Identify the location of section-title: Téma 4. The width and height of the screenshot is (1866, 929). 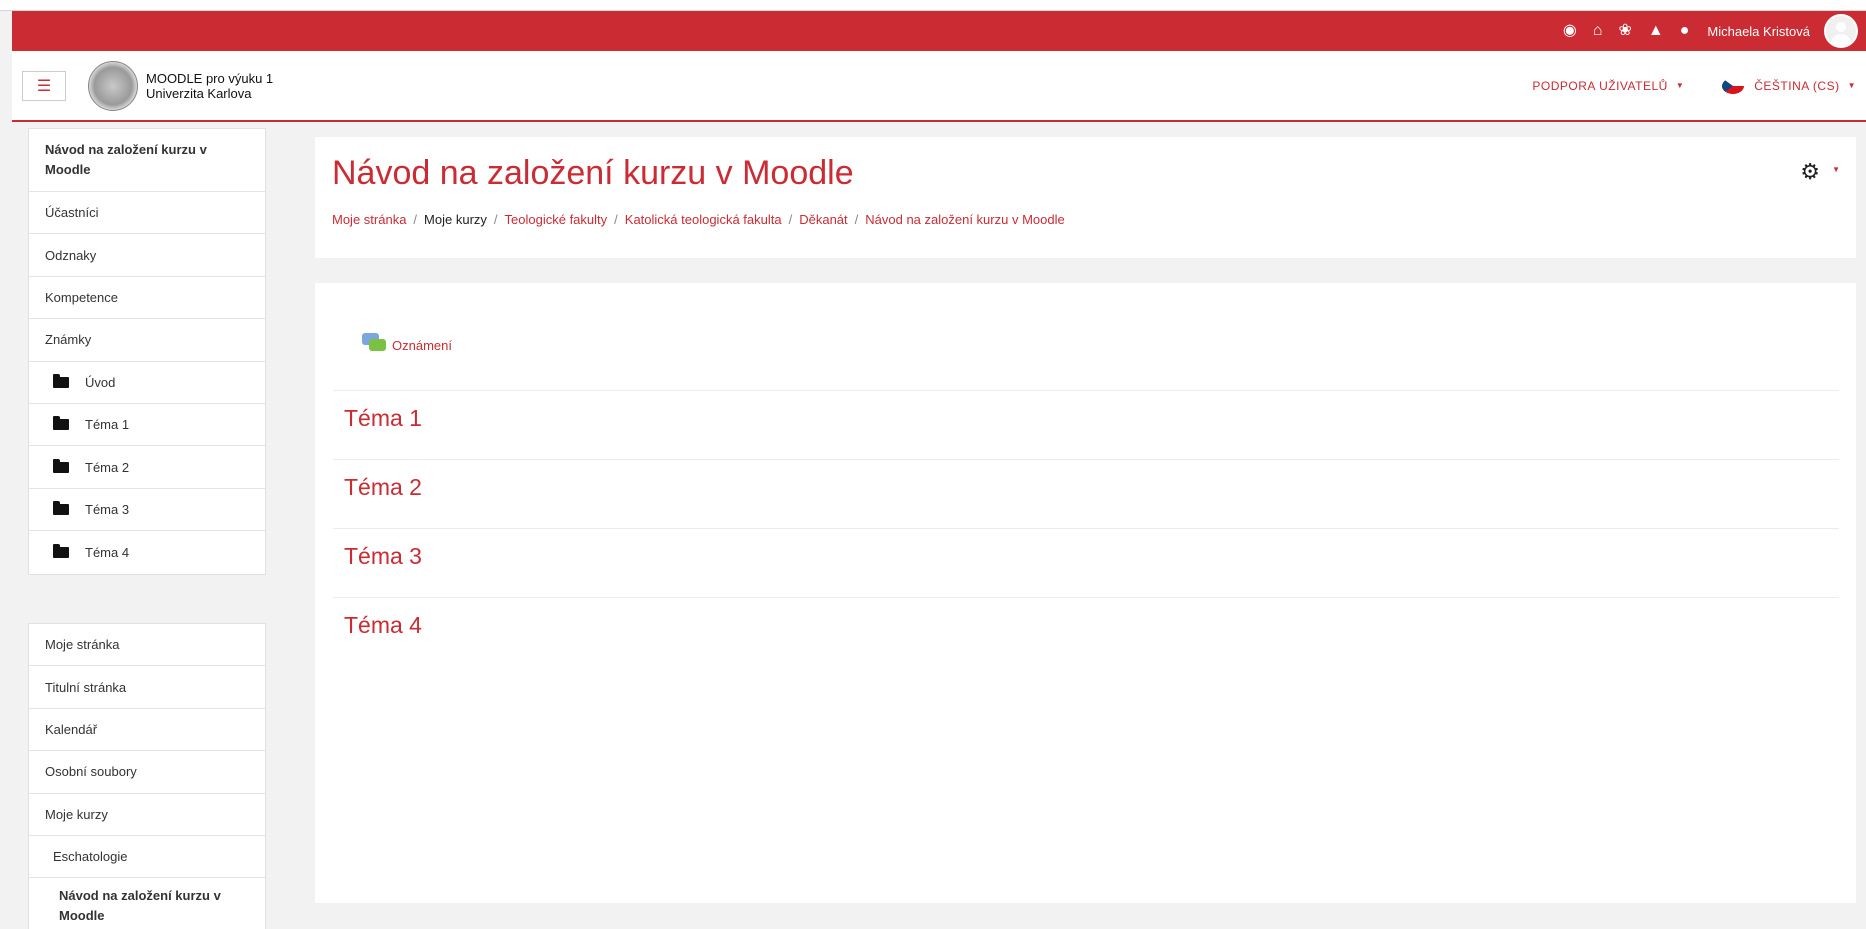
(383, 625).